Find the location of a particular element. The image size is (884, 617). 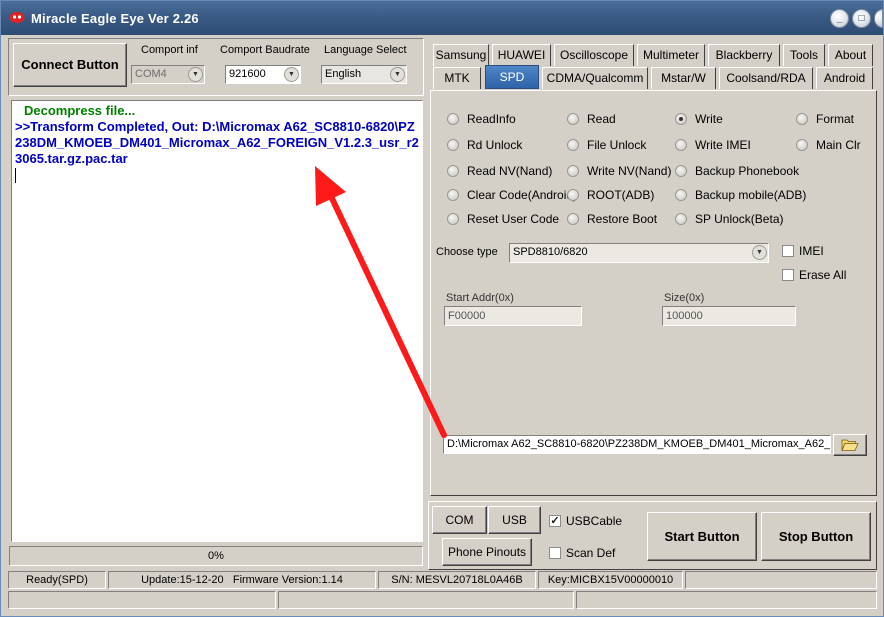

size-input: 100000 is located at coordinates (729, 316).